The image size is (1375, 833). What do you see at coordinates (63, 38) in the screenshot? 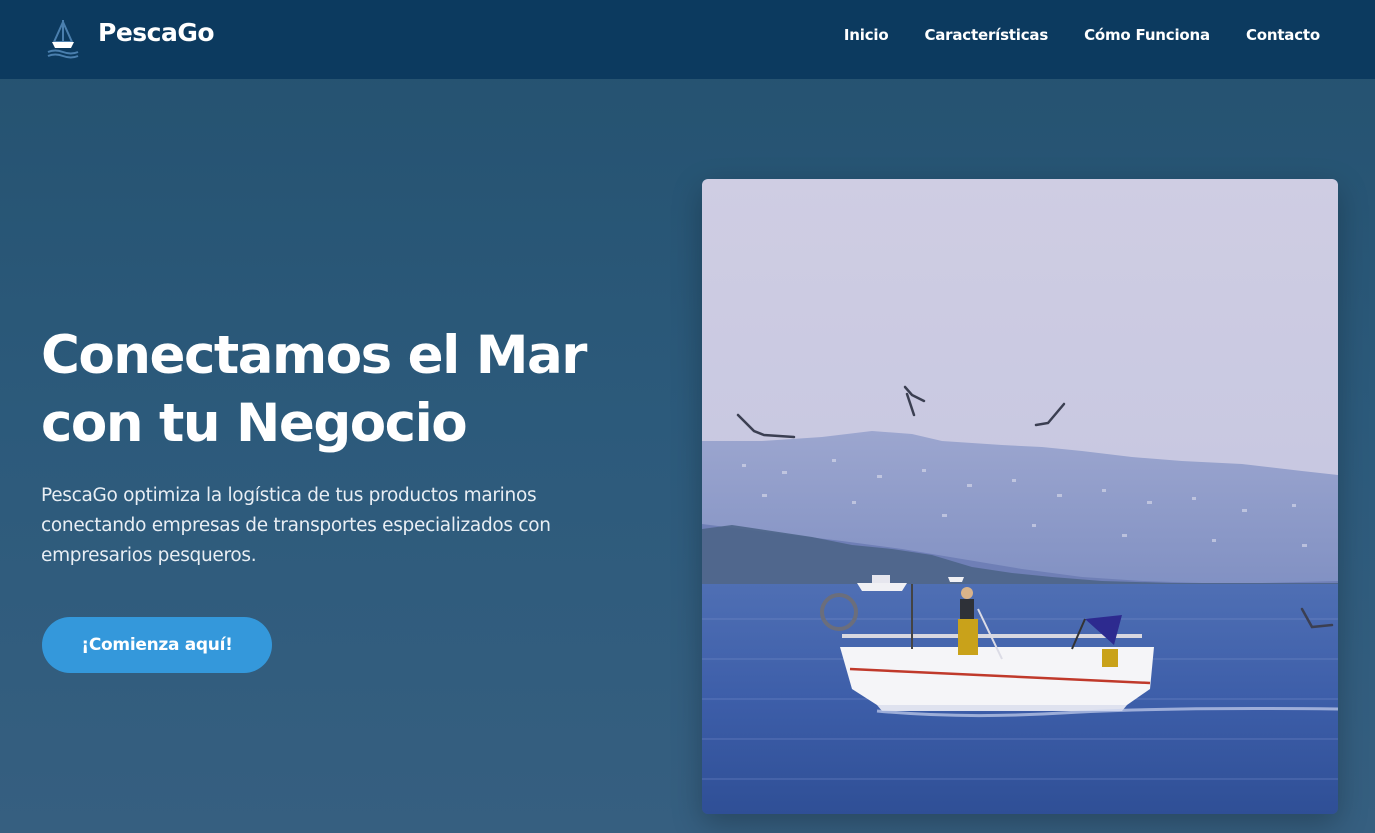
I see `sailboat-icon` at bounding box center [63, 38].